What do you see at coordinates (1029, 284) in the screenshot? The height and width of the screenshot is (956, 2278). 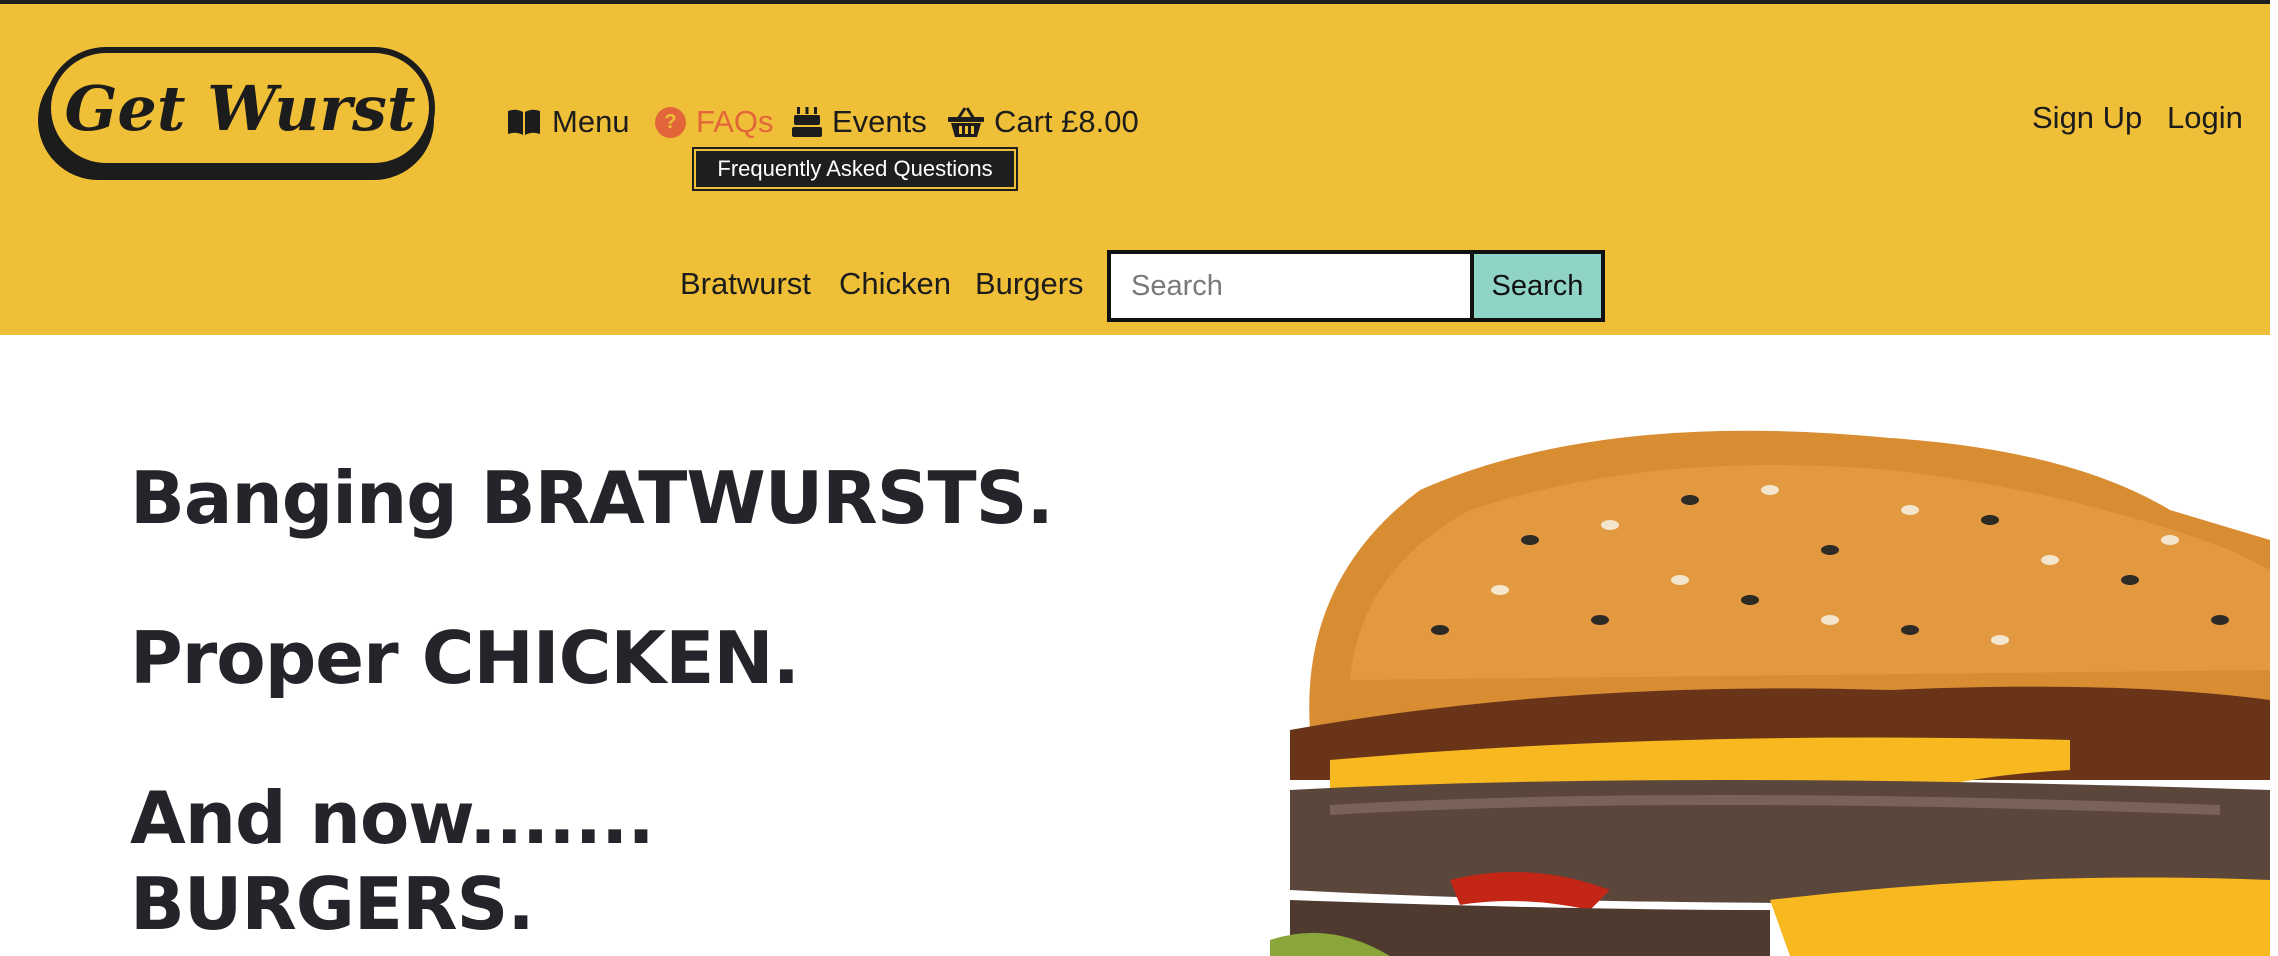 I see `category-burgers-link: Burgers` at bounding box center [1029, 284].